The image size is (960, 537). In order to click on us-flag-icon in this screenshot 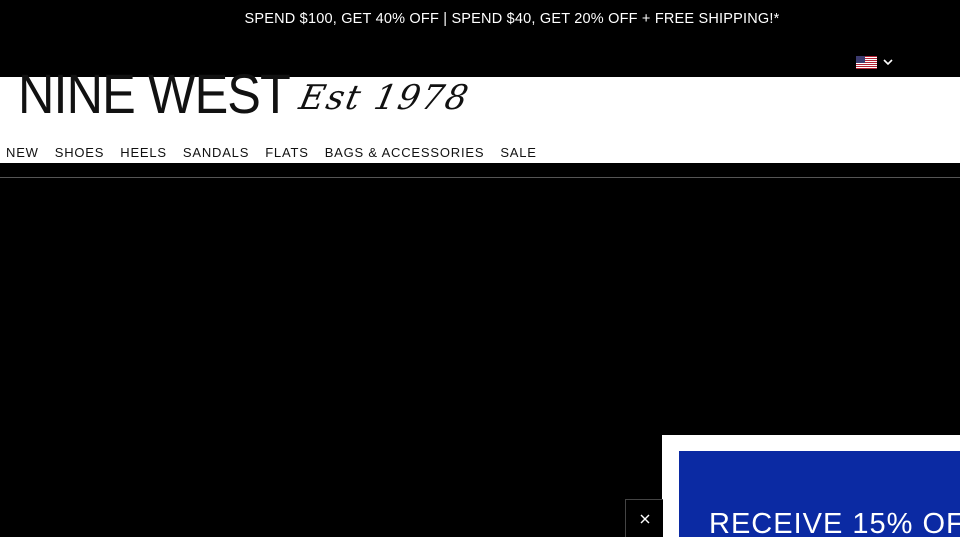, I will do `click(866, 62)`.